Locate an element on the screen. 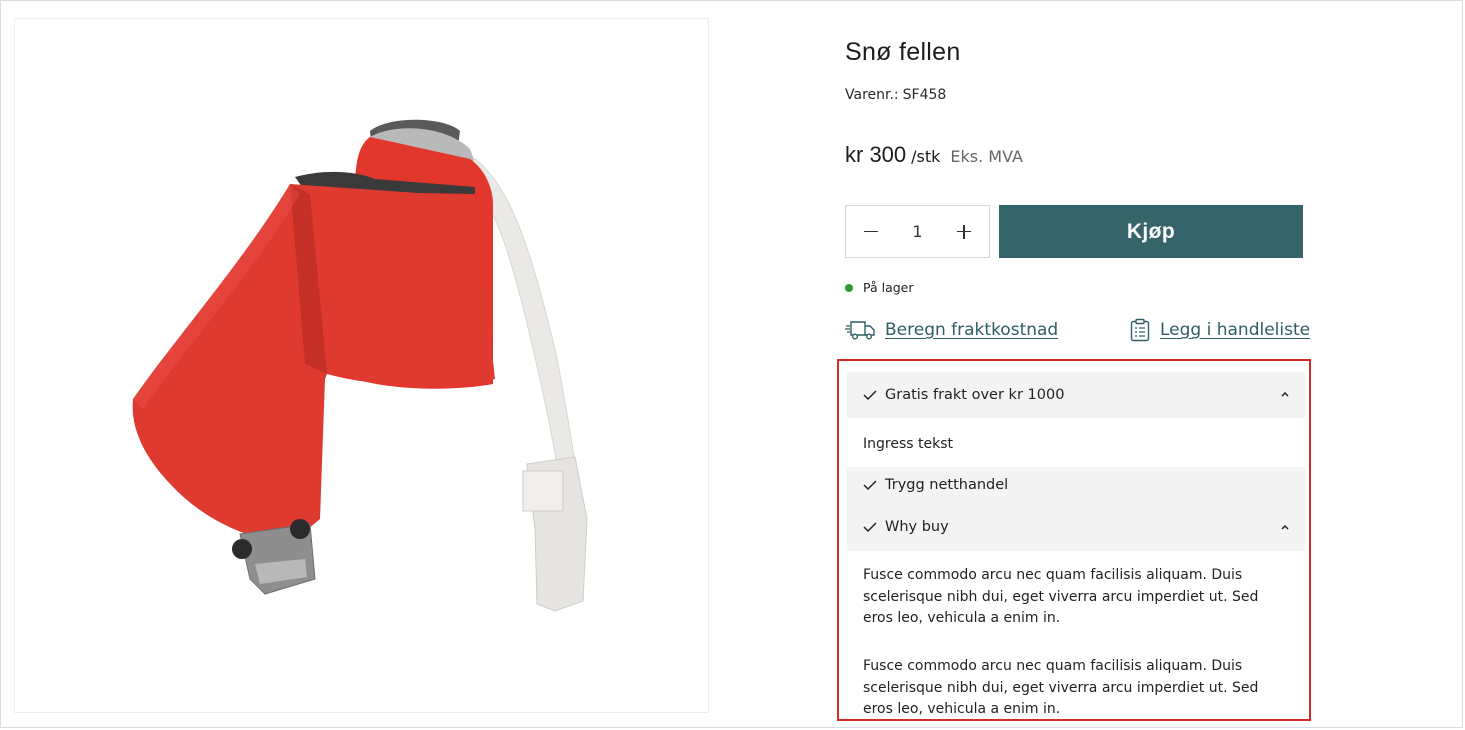  sku-value: SF458 is located at coordinates (924, 95).